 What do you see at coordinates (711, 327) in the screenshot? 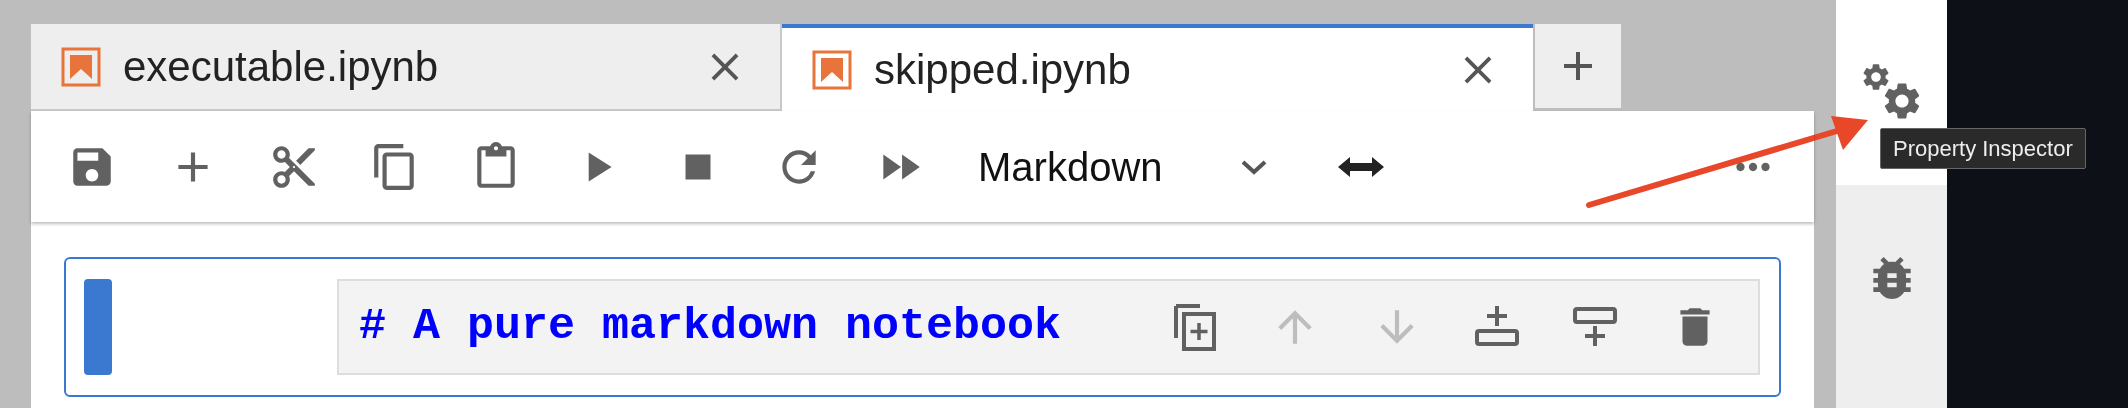
I see `markdown-heading: # A pure markdown notebook` at bounding box center [711, 327].